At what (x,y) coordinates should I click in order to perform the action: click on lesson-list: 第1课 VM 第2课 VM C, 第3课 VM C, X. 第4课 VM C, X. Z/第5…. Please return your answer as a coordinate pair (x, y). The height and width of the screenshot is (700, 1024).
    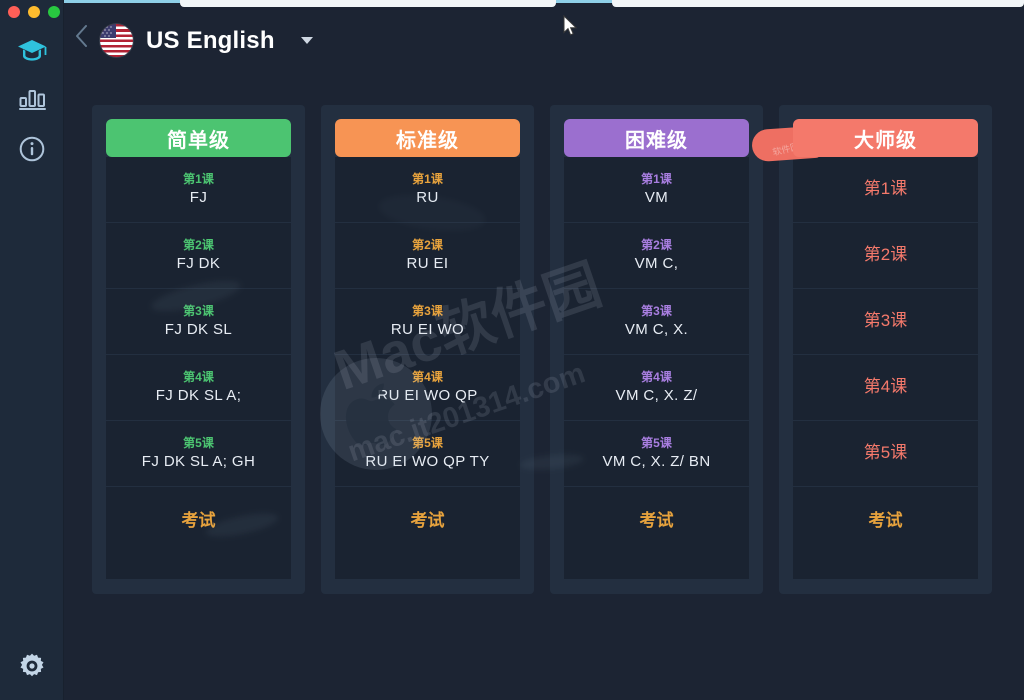
    Looking at the image, I should click on (656, 368).